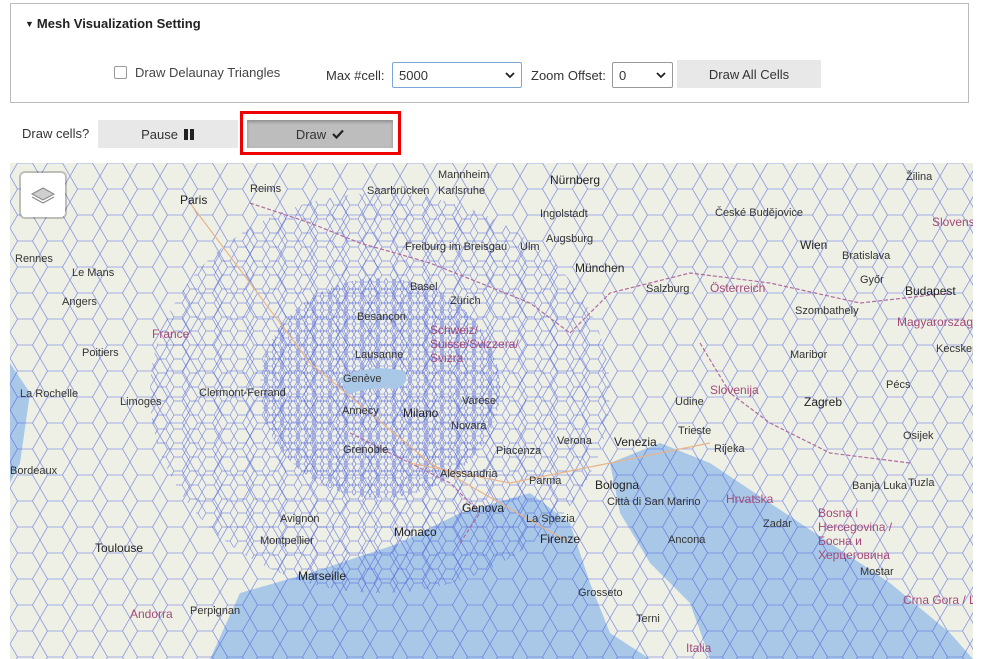 The image size is (982, 659). What do you see at coordinates (564, 214) in the screenshot?
I see `place-label: Ingolstadt` at bounding box center [564, 214].